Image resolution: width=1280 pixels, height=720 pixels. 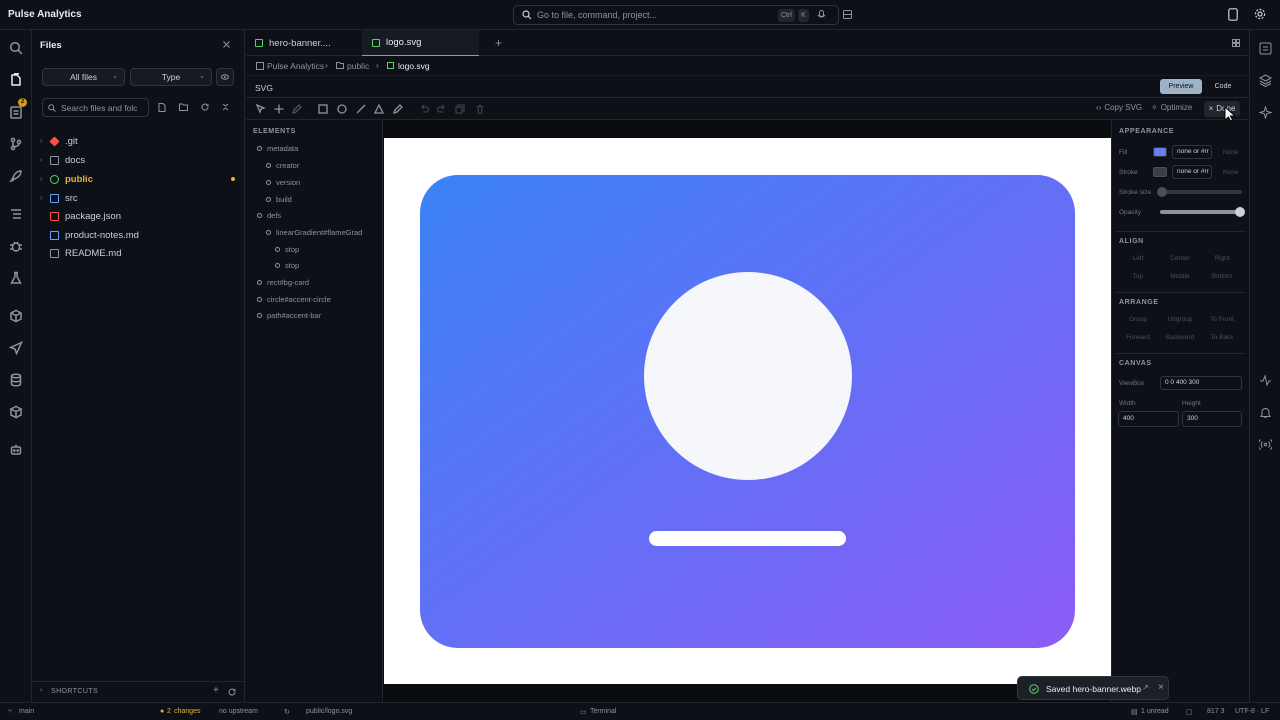 What do you see at coordinates (1138, 258) in the screenshot?
I see `align-left-button: Left` at bounding box center [1138, 258].